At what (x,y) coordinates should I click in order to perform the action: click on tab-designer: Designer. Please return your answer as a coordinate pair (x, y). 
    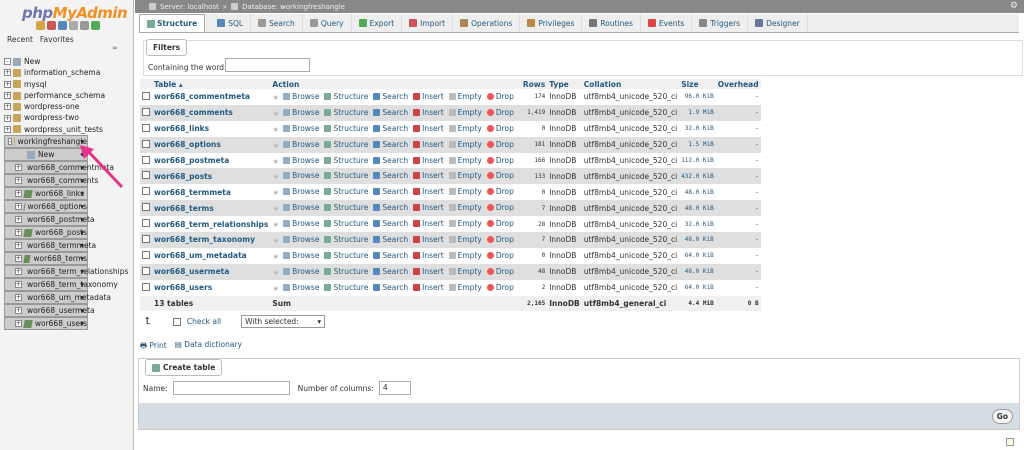
    Looking at the image, I should click on (778, 23).